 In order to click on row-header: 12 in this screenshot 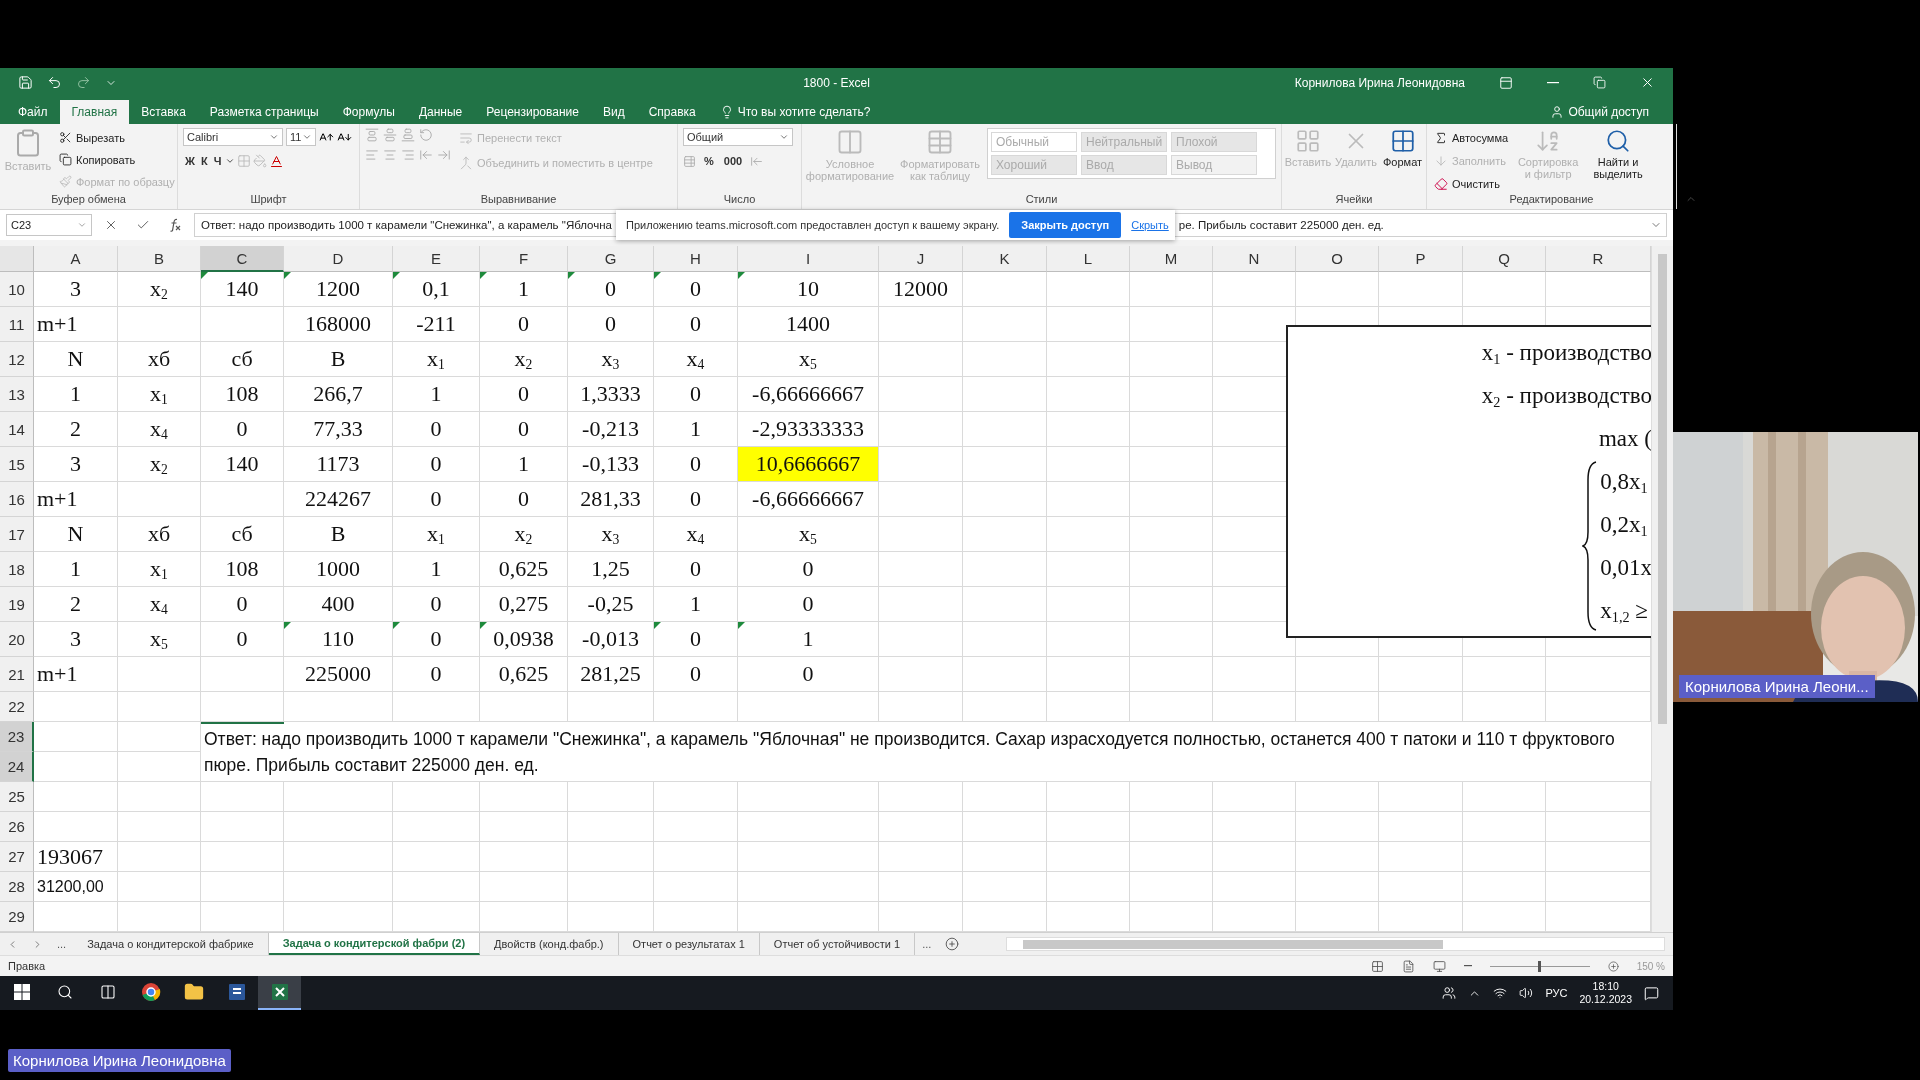, I will do `click(17, 359)`.